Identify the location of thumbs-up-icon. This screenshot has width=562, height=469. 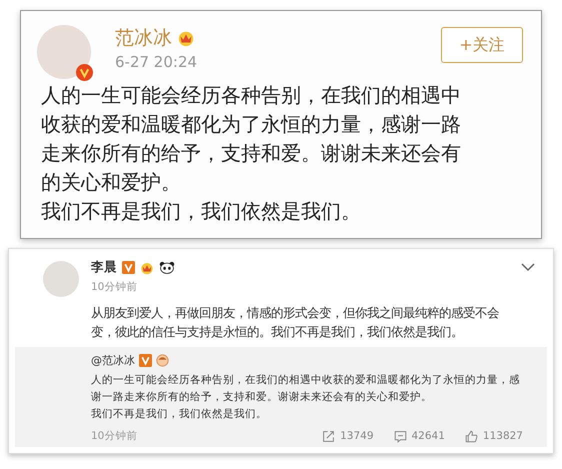
(471, 436).